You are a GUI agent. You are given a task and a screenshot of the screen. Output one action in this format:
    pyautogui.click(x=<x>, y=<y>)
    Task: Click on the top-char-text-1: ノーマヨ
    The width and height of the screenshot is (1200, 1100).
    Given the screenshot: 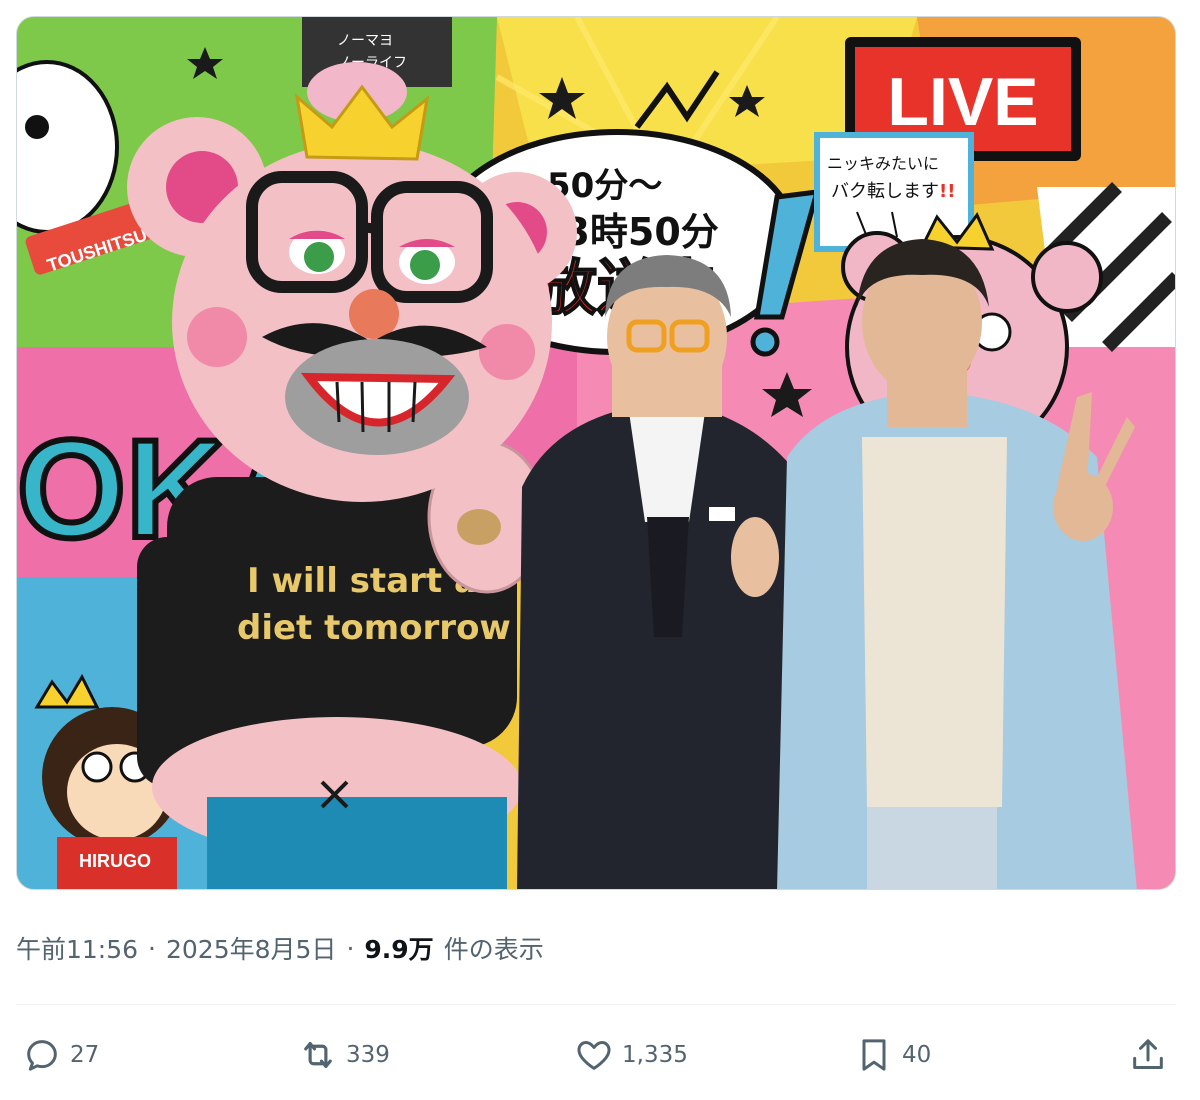 What is the action you would take?
    pyautogui.click(x=365, y=41)
    